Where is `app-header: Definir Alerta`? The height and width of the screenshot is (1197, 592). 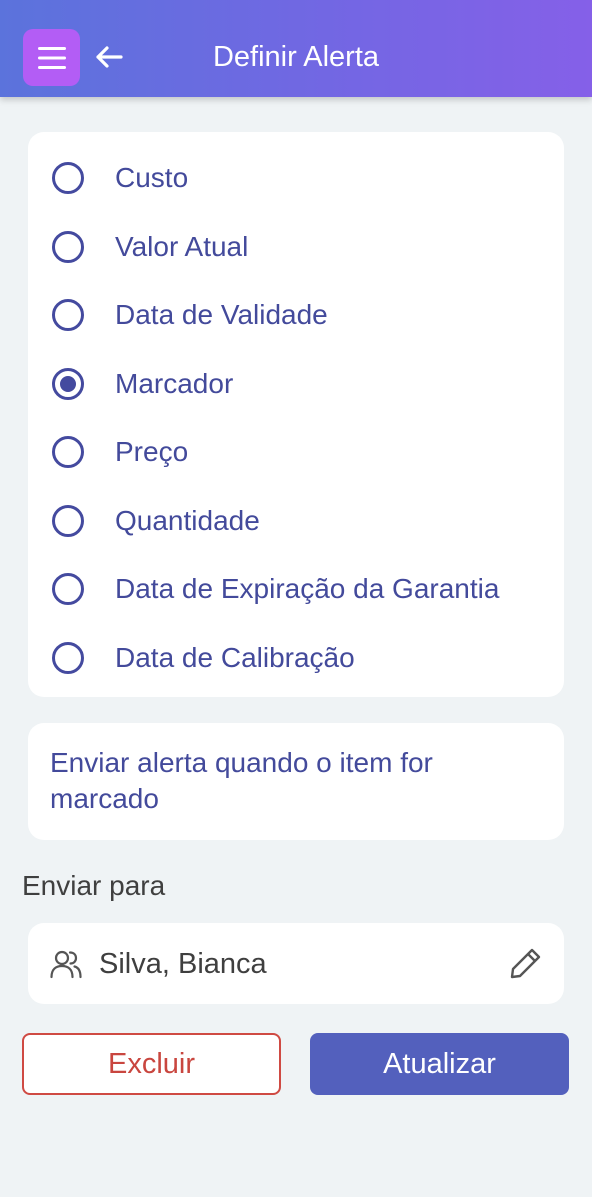
app-header: Definir Alerta is located at coordinates (296, 48).